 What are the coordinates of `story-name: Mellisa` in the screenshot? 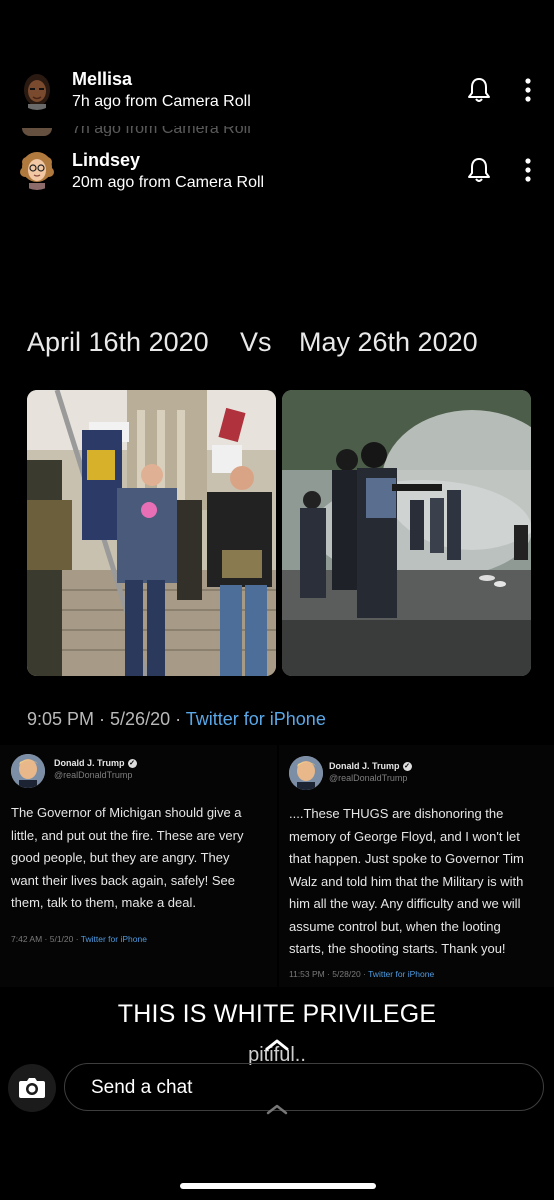 It's located at (102, 79).